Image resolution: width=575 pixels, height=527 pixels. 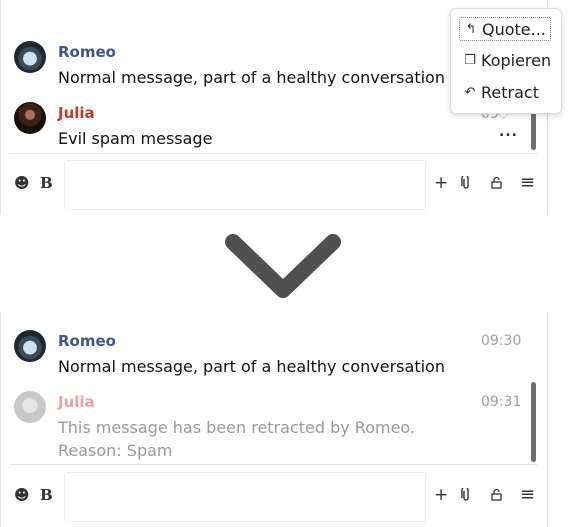 What do you see at coordinates (516, 60) in the screenshot?
I see `menu-item-copy-label: Kopieren` at bounding box center [516, 60].